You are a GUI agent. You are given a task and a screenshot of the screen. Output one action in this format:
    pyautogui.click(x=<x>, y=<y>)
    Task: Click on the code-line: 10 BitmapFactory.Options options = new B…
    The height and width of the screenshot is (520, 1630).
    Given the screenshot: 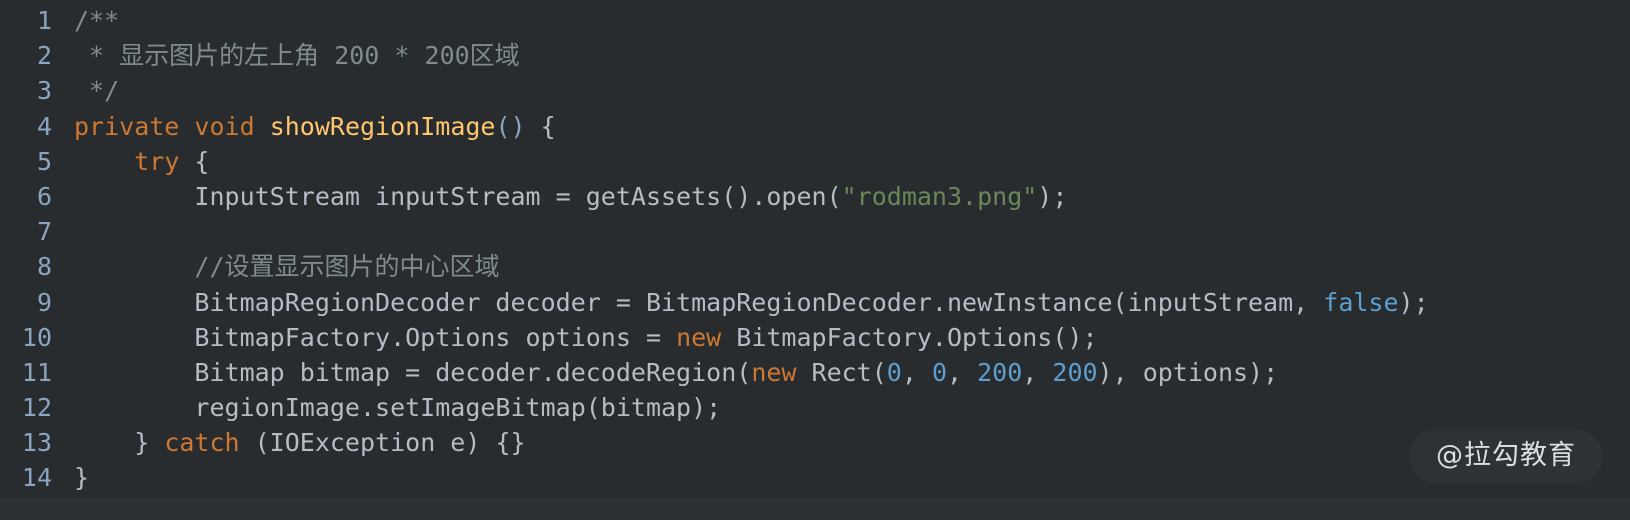 What is the action you would take?
    pyautogui.click(x=815, y=337)
    